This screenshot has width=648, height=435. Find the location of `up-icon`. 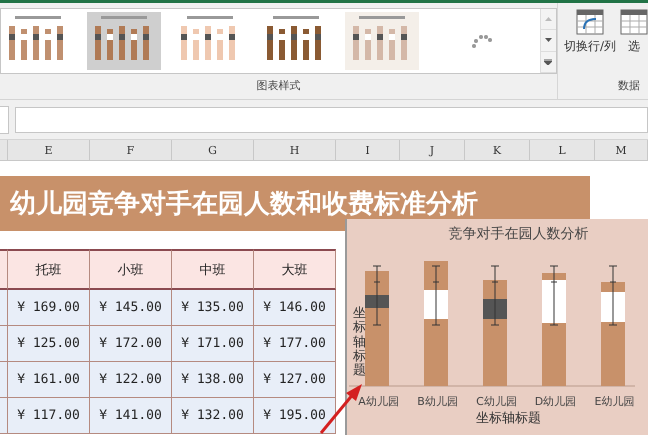

up-icon is located at coordinates (548, 19).